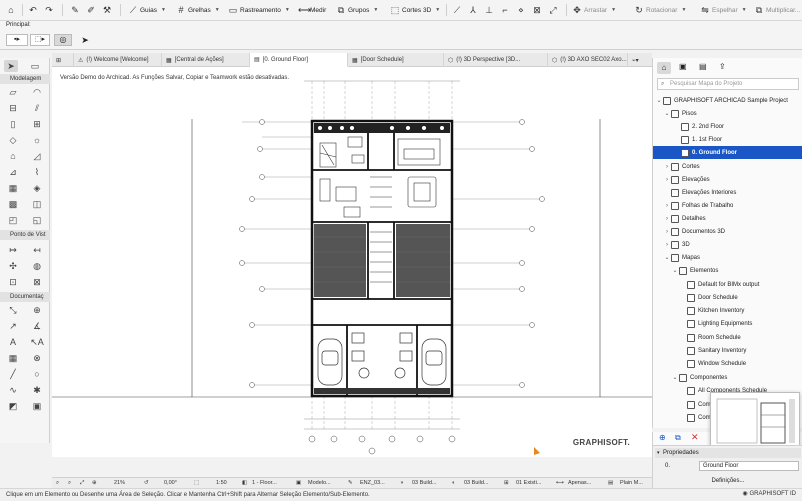 This screenshot has width=802, height=501. What do you see at coordinates (146, 483) in the screenshot?
I see `orientation-icon: ↺` at bounding box center [146, 483].